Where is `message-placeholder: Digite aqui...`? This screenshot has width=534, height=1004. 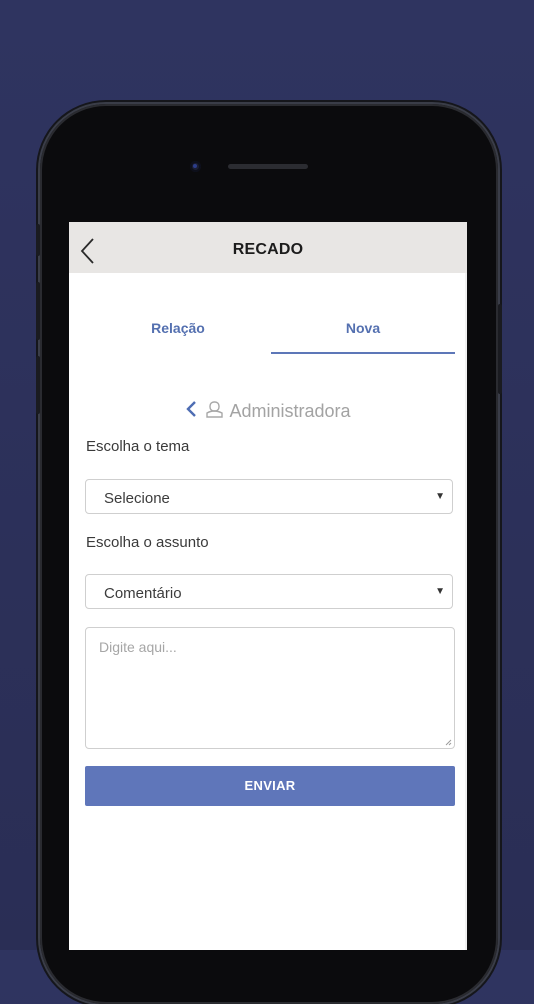
message-placeholder: Digite aqui... is located at coordinates (138, 647).